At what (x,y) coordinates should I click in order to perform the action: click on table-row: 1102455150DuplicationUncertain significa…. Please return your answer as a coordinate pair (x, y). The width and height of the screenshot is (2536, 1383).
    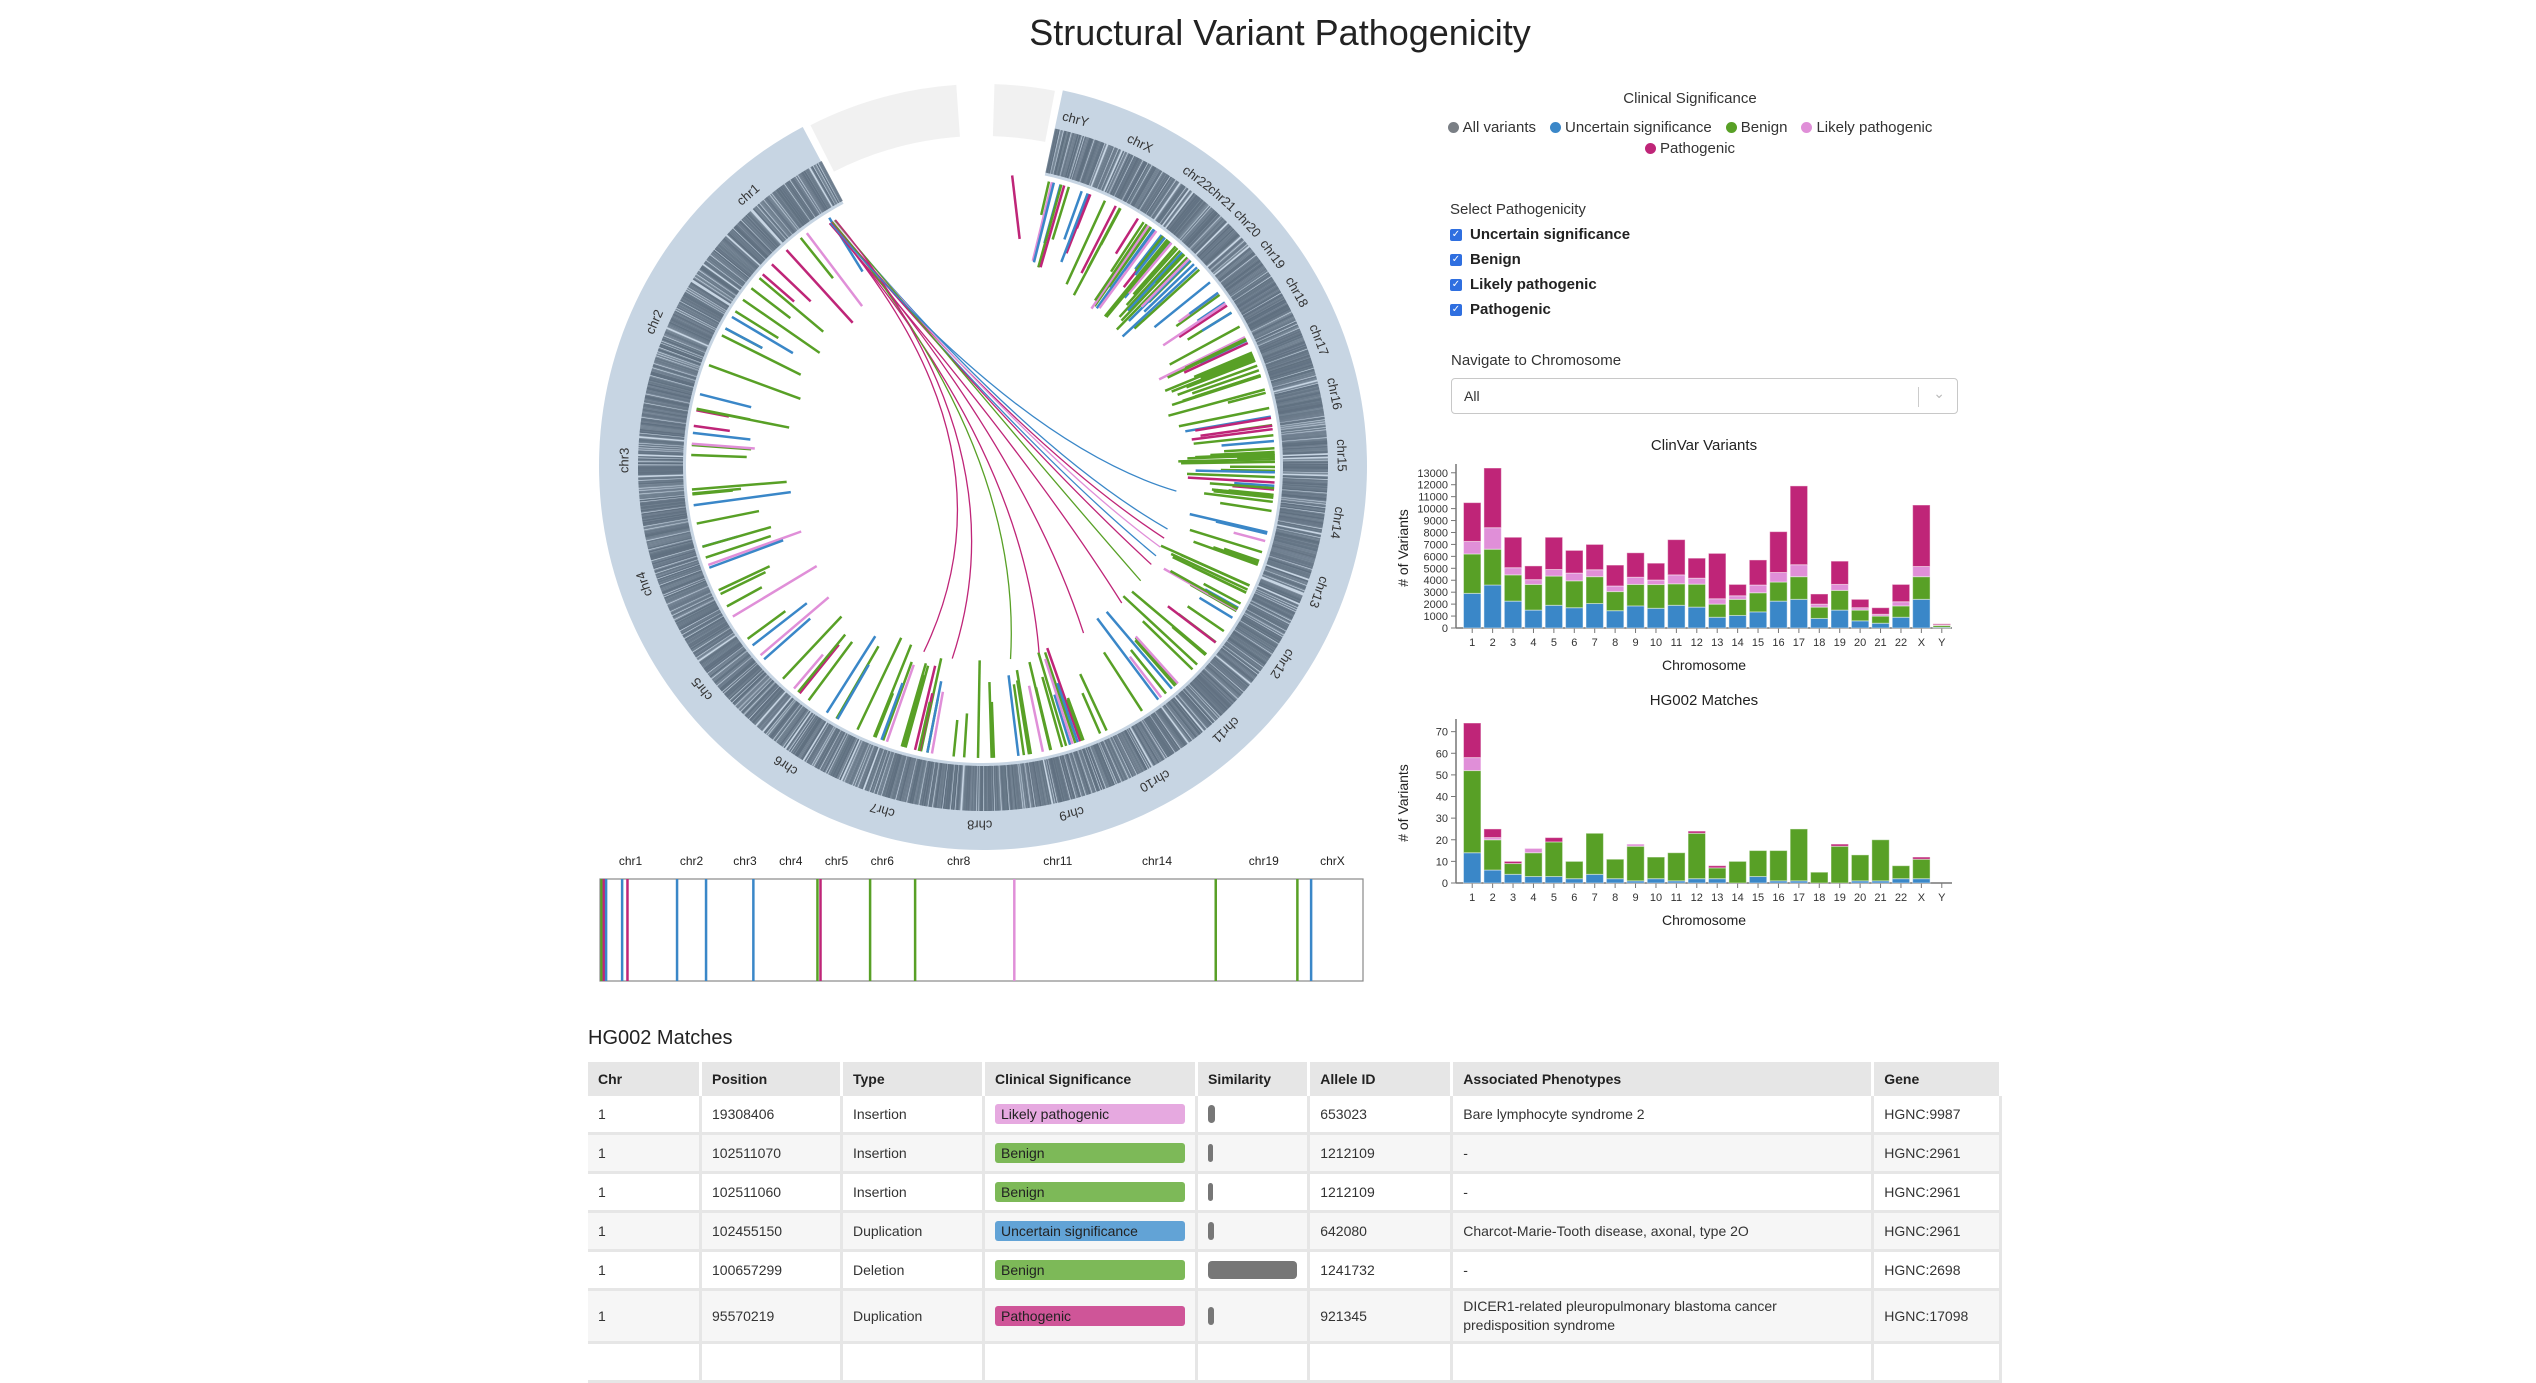
    Looking at the image, I should click on (1294, 1231).